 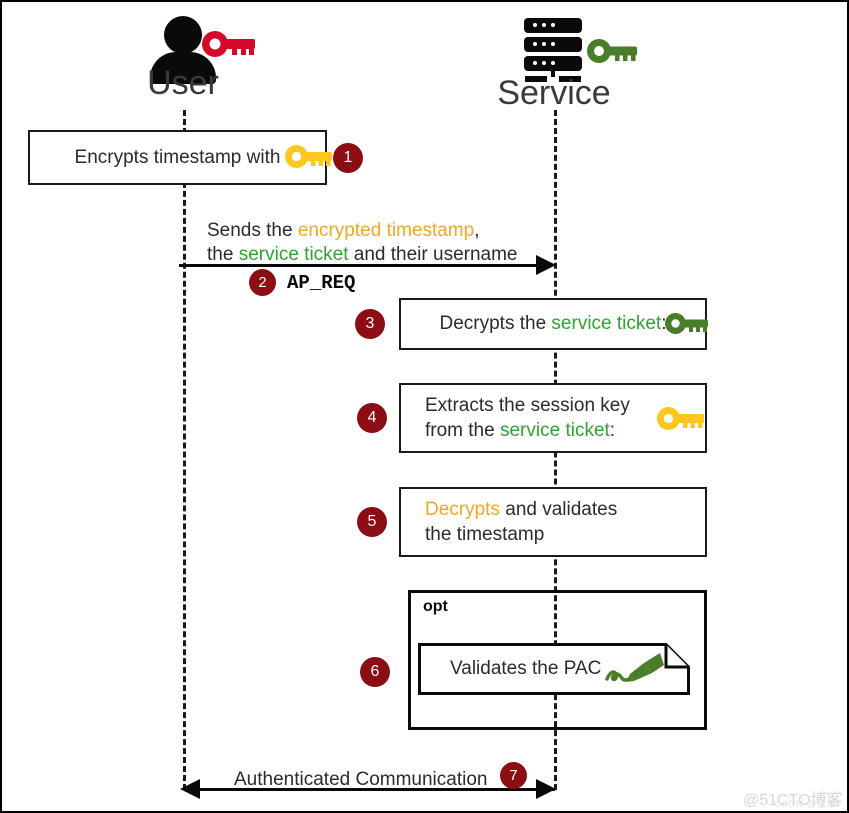 I want to click on user-head-shape, so click(x=183, y=35).